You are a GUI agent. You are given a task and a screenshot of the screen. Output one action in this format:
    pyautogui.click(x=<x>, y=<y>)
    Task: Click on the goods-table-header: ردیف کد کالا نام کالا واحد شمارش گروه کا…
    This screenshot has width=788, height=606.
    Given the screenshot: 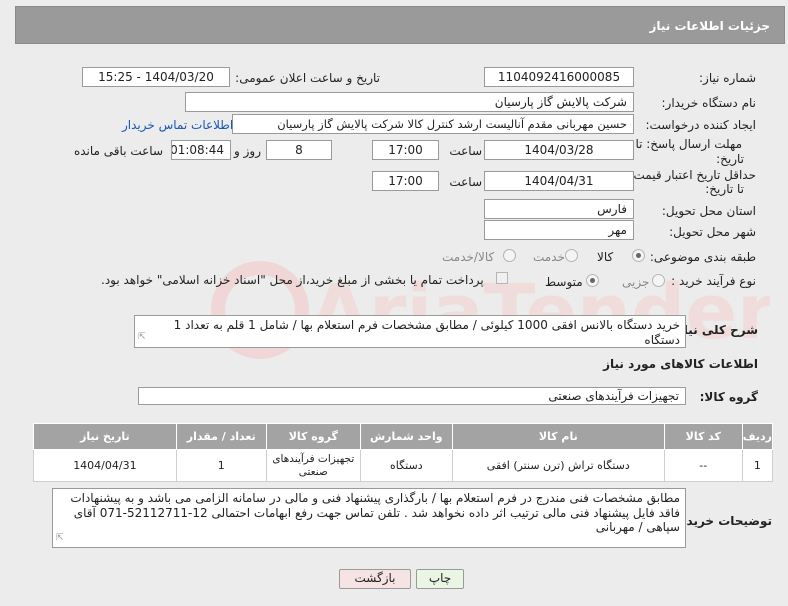 What is the action you would take?
    pyautogui.click(x=403, y=436)
    